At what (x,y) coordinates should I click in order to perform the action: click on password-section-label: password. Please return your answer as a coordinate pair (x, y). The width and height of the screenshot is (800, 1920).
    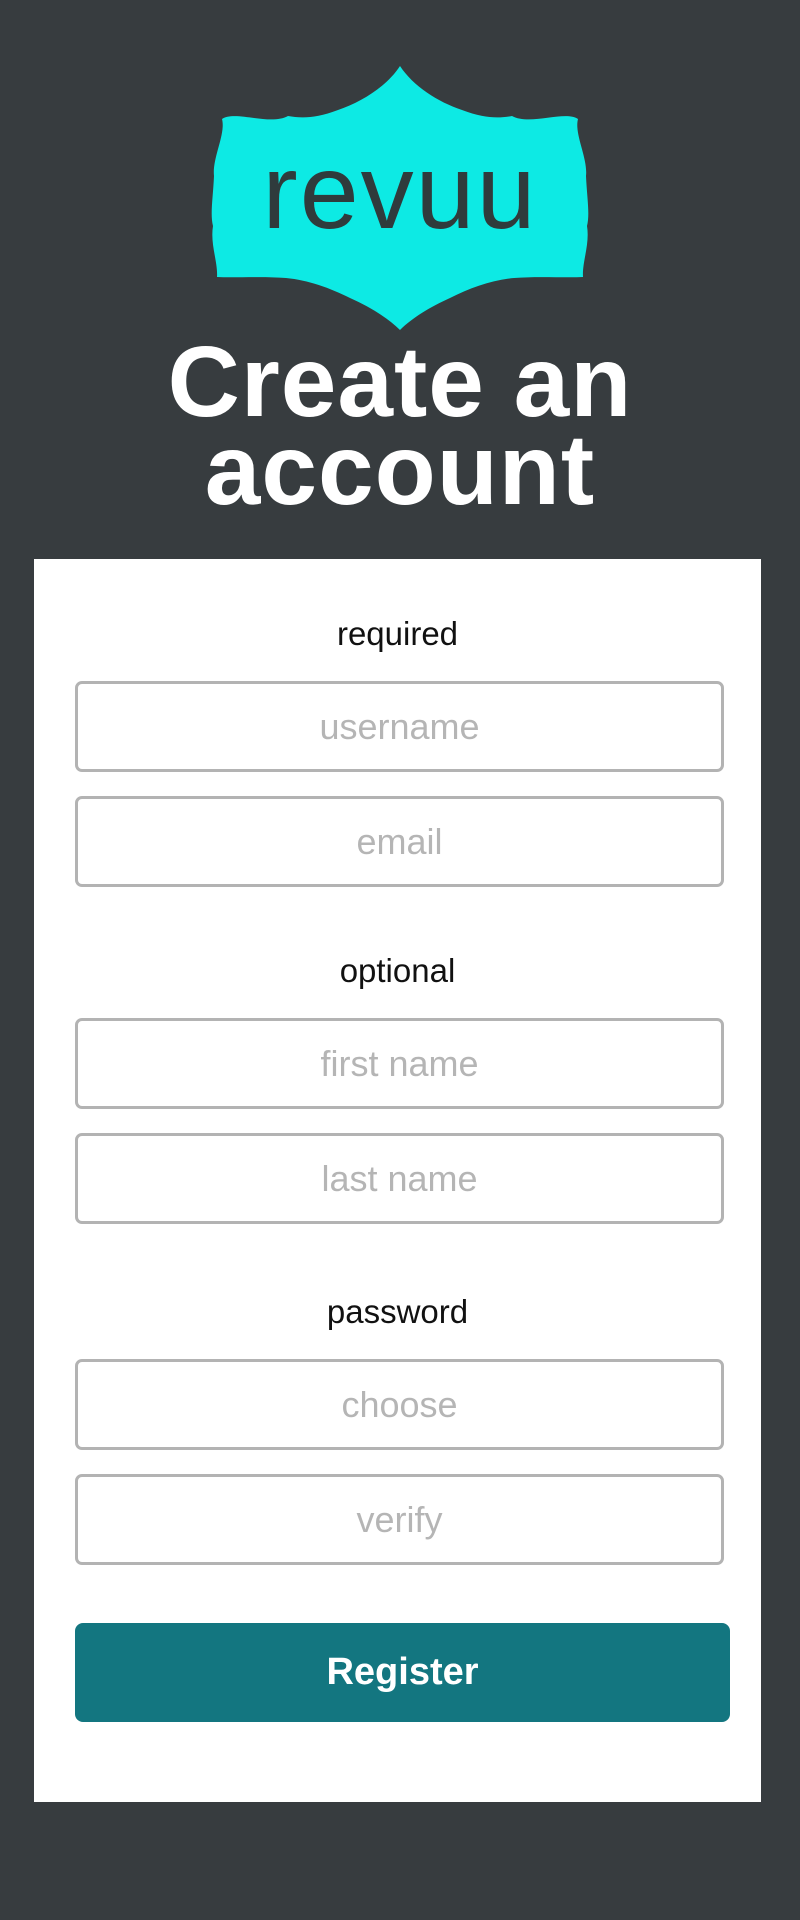
    Looking at the image, I should click on (397, 1311).